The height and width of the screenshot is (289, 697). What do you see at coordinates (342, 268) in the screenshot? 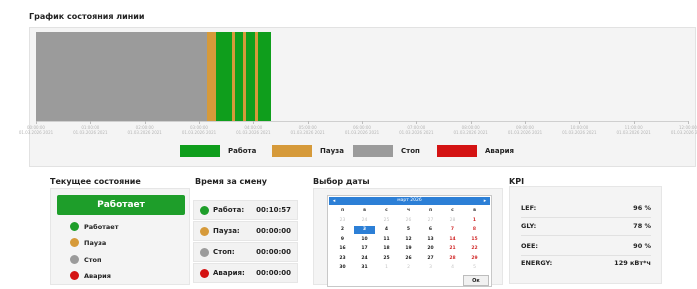
I see `calendar-day: 30` at bounding box center [342, 268].